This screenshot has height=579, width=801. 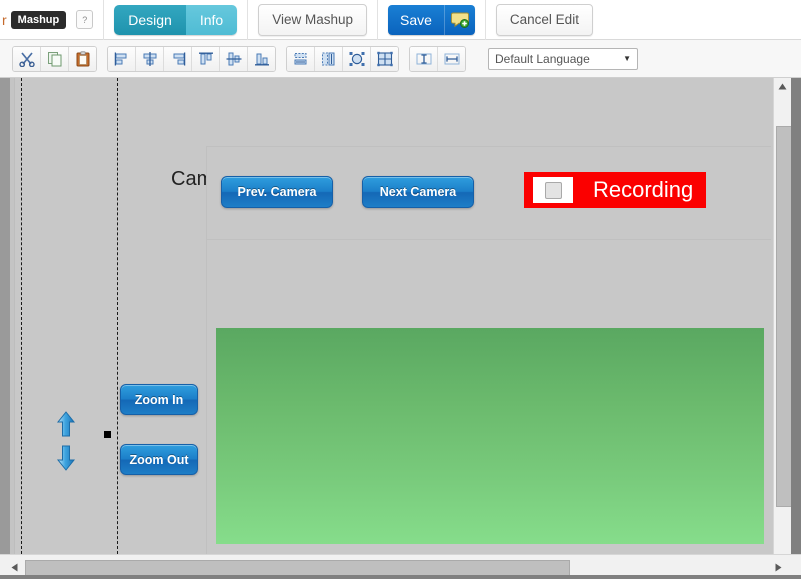 I want to click on align-right-icon, so click(x=178, y=58).